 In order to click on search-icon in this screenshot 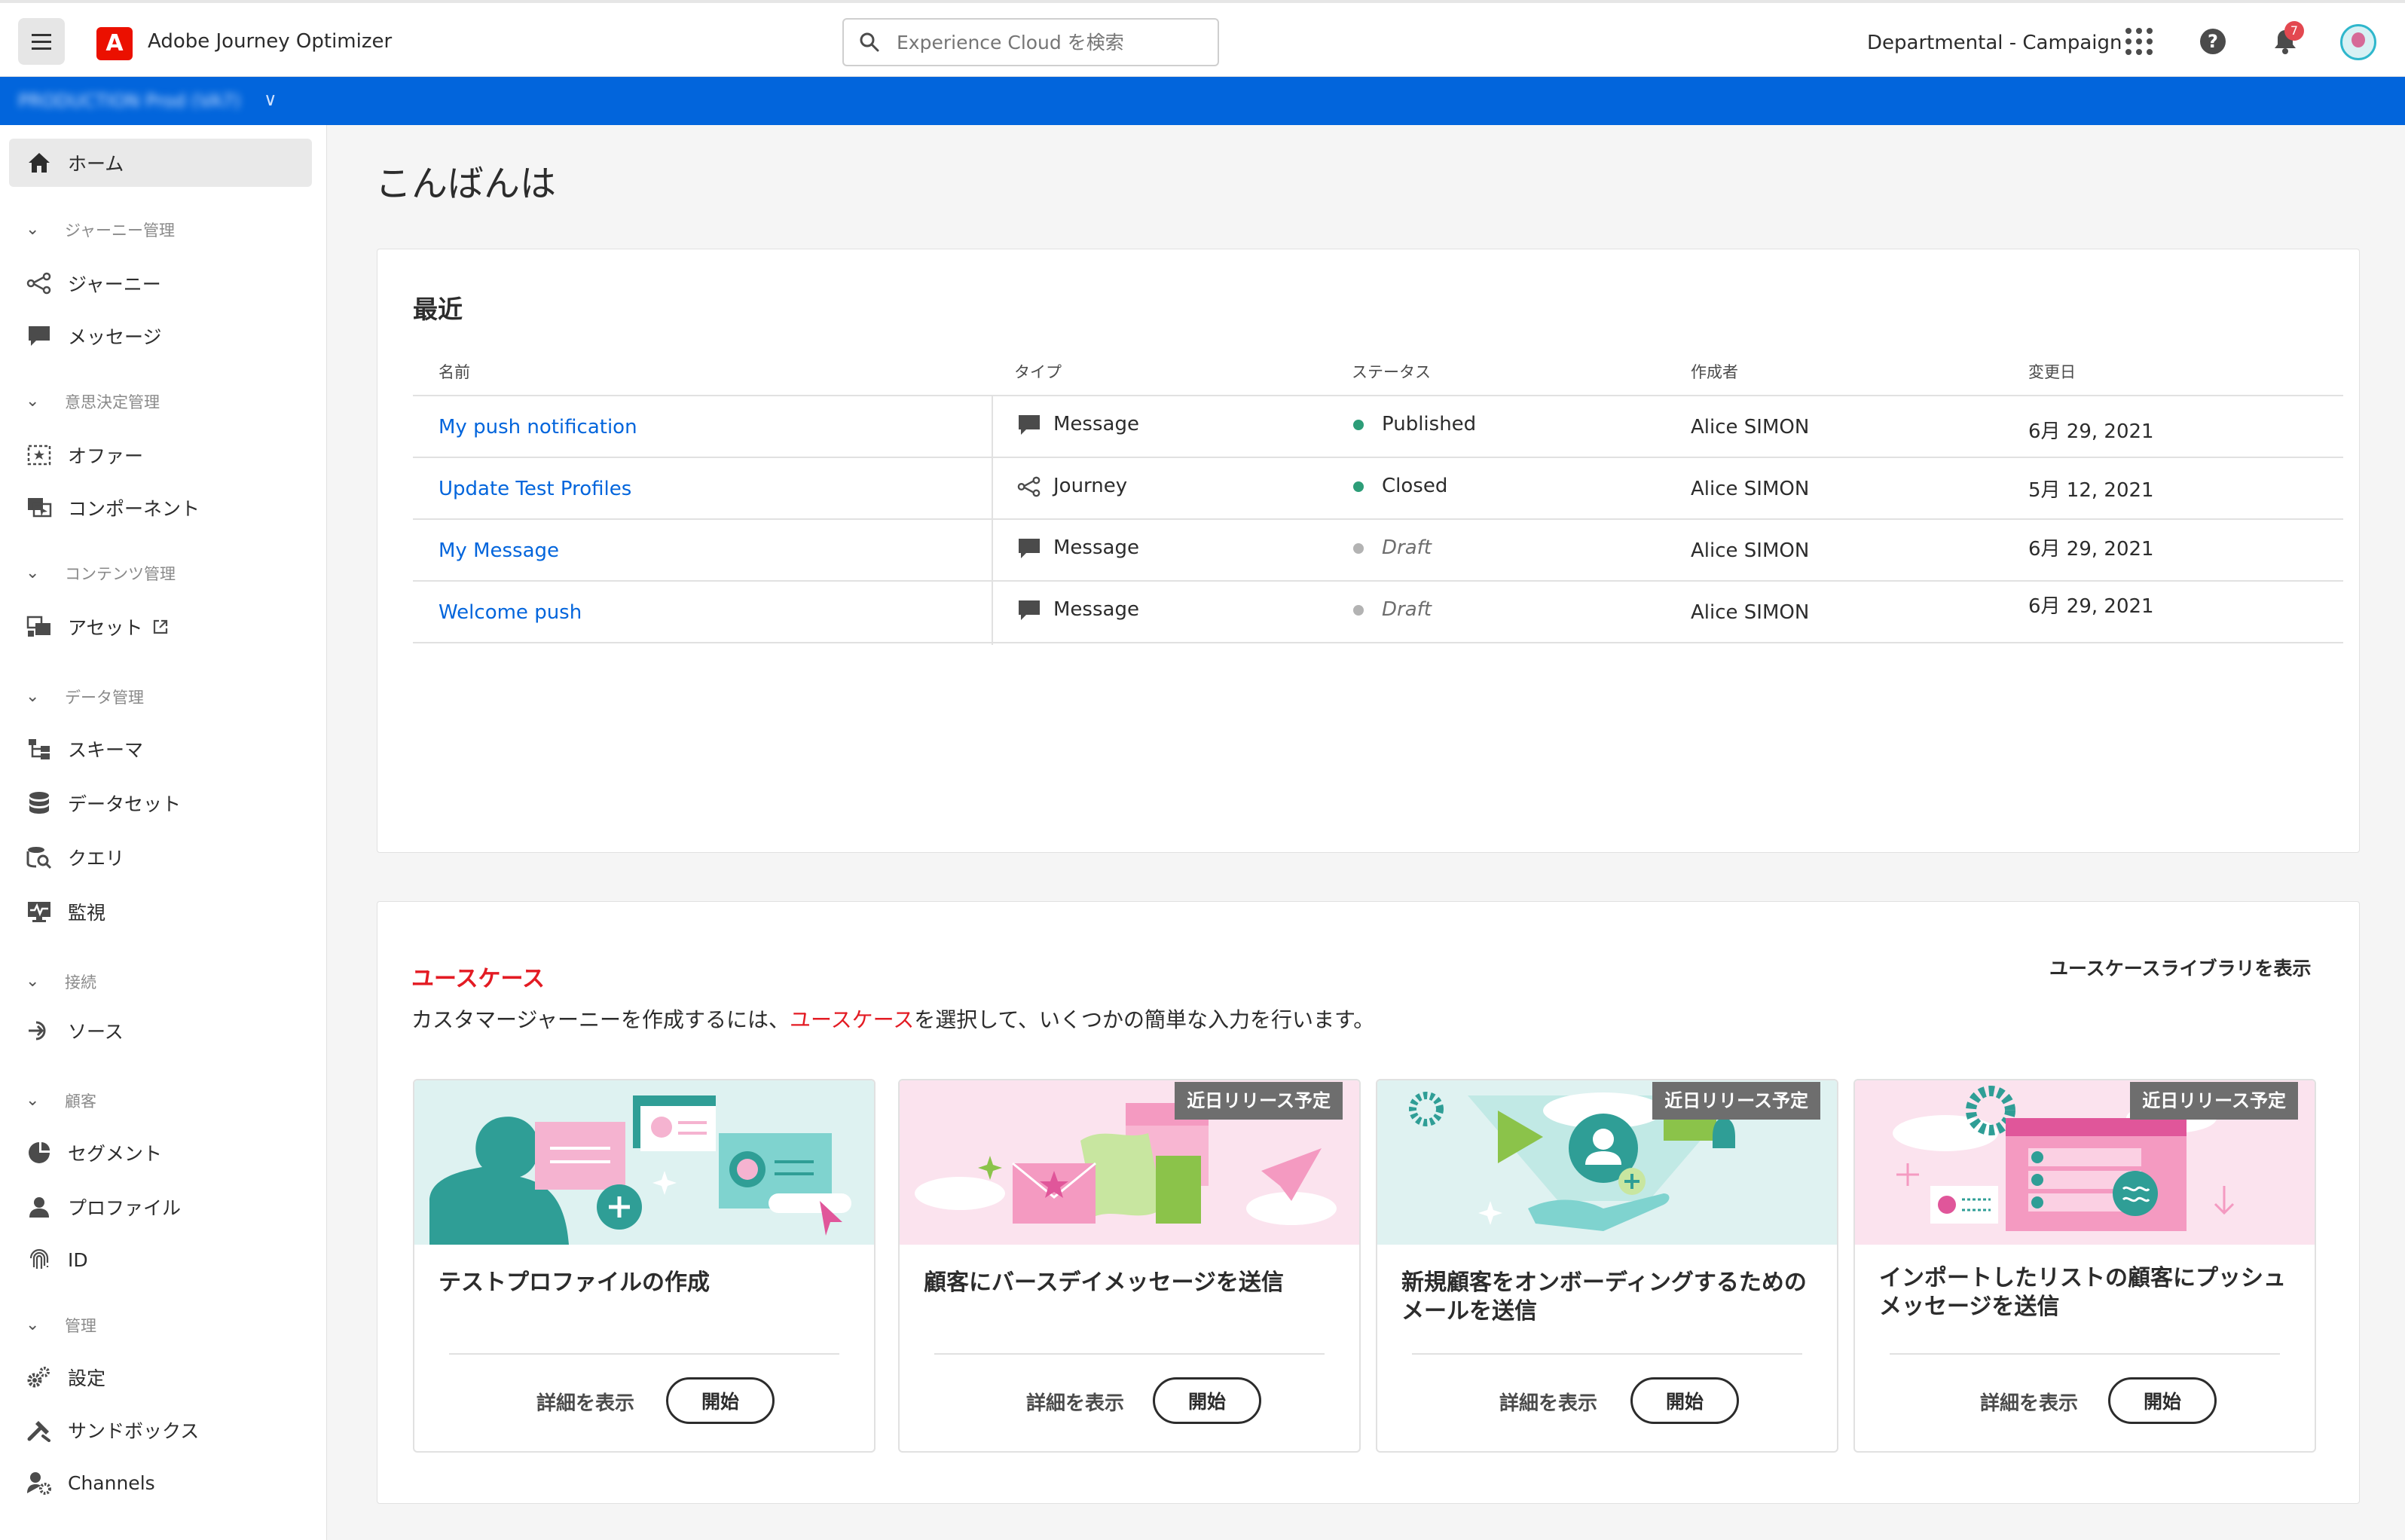, I will do `click(869, 42)`.